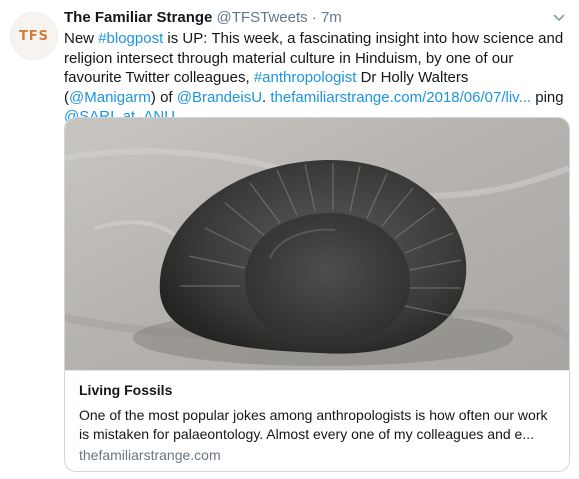 The width and height of the screenshot is (579, 479). Describe the element at coordinates (138, 17) in the screenshot. I see `author-name: The Familiar Strange` at that location.